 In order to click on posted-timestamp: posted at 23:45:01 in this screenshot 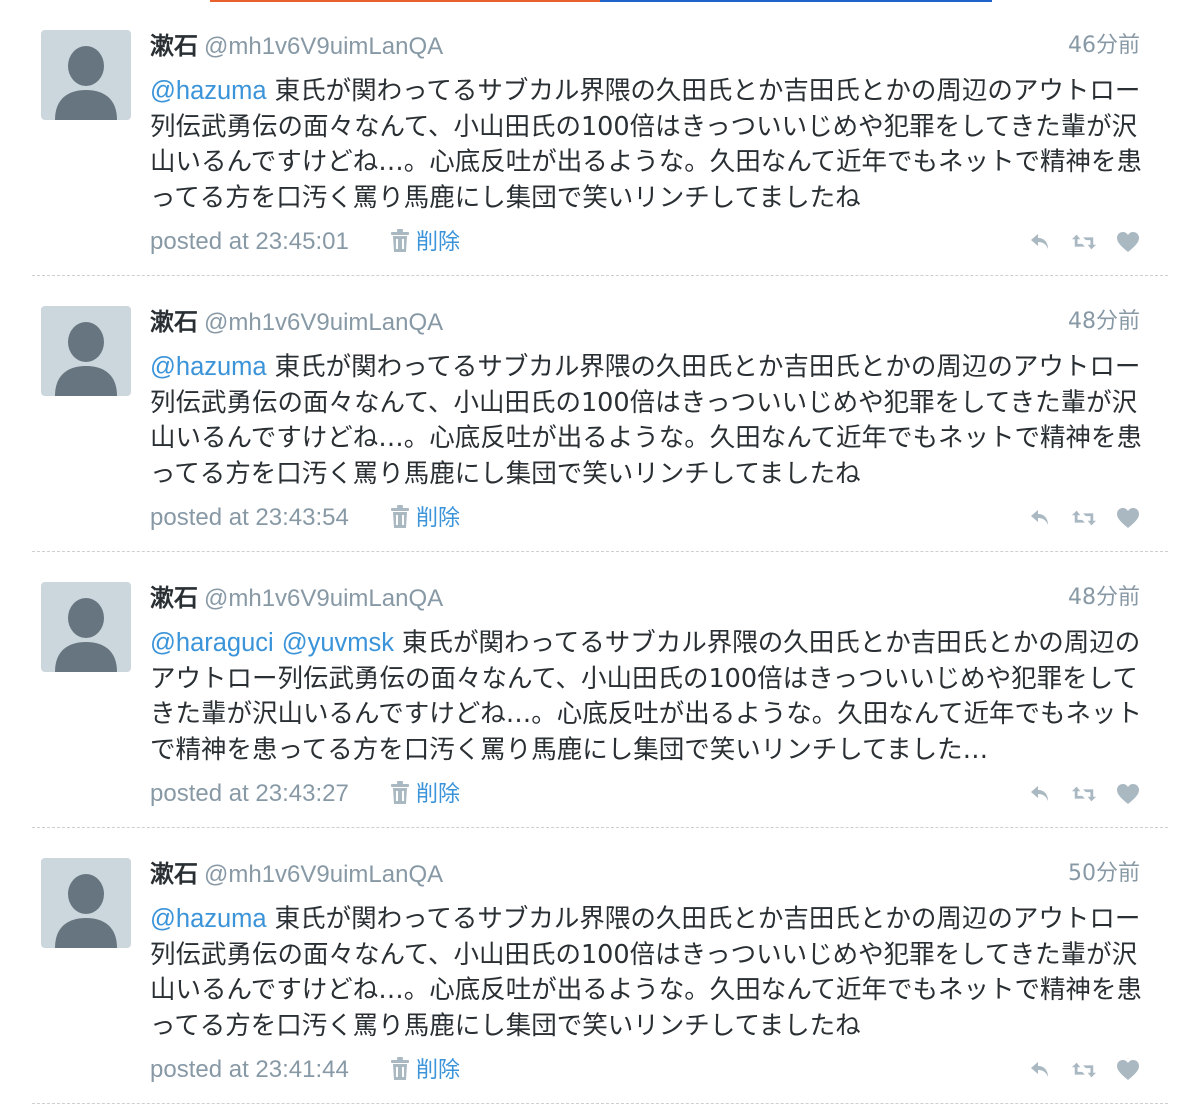, I will do `click(249, 241)`.